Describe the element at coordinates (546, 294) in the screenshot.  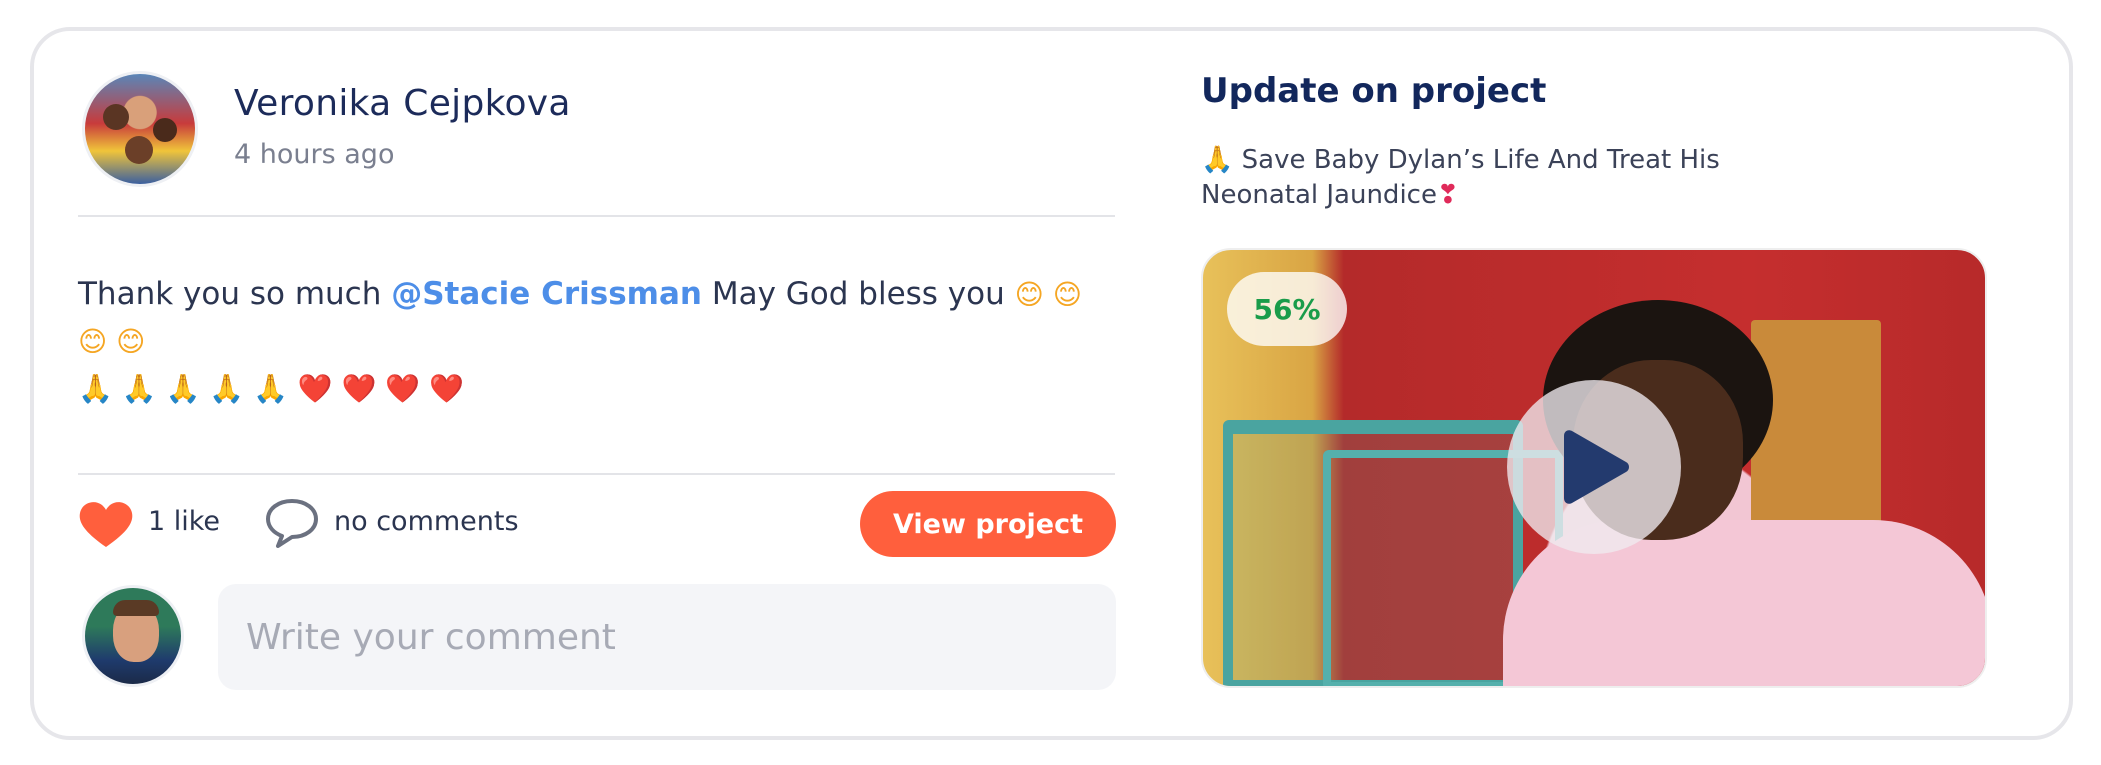
I see `user-mention-link: @Stacie Crissman` at that location.